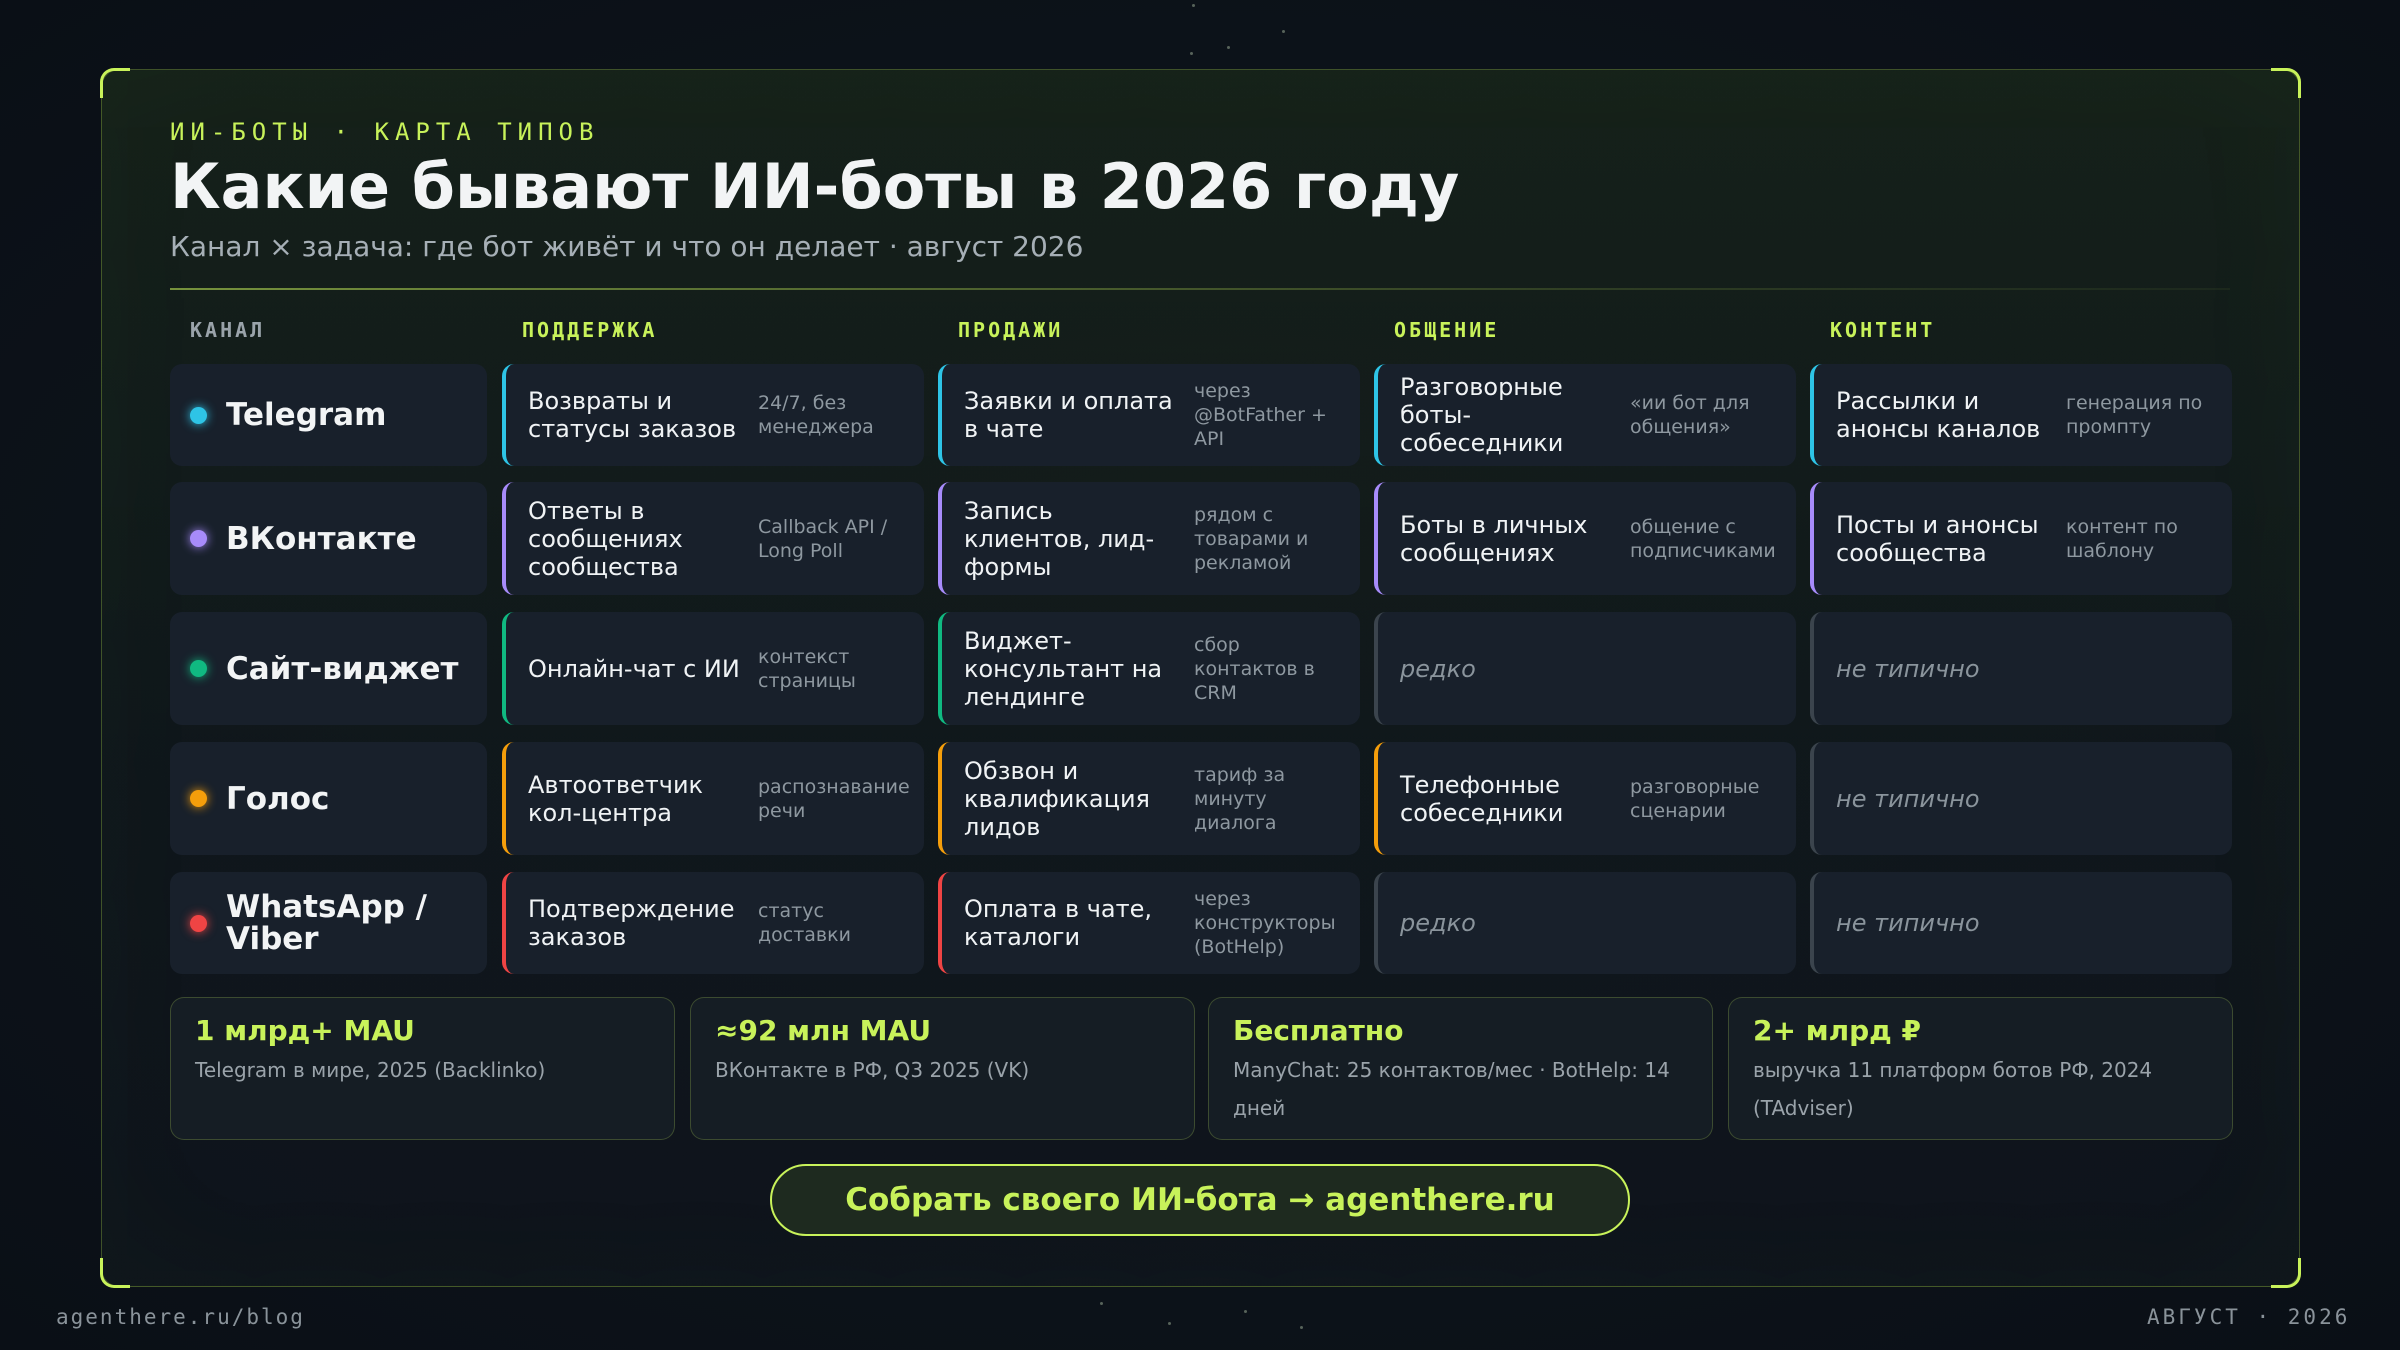 Image resolution: width=2400 pixels, height=1350 pixels. Describe the element at coordinates (306, 415) in the screenshot. I see `channel-label: Telegram` at that location.